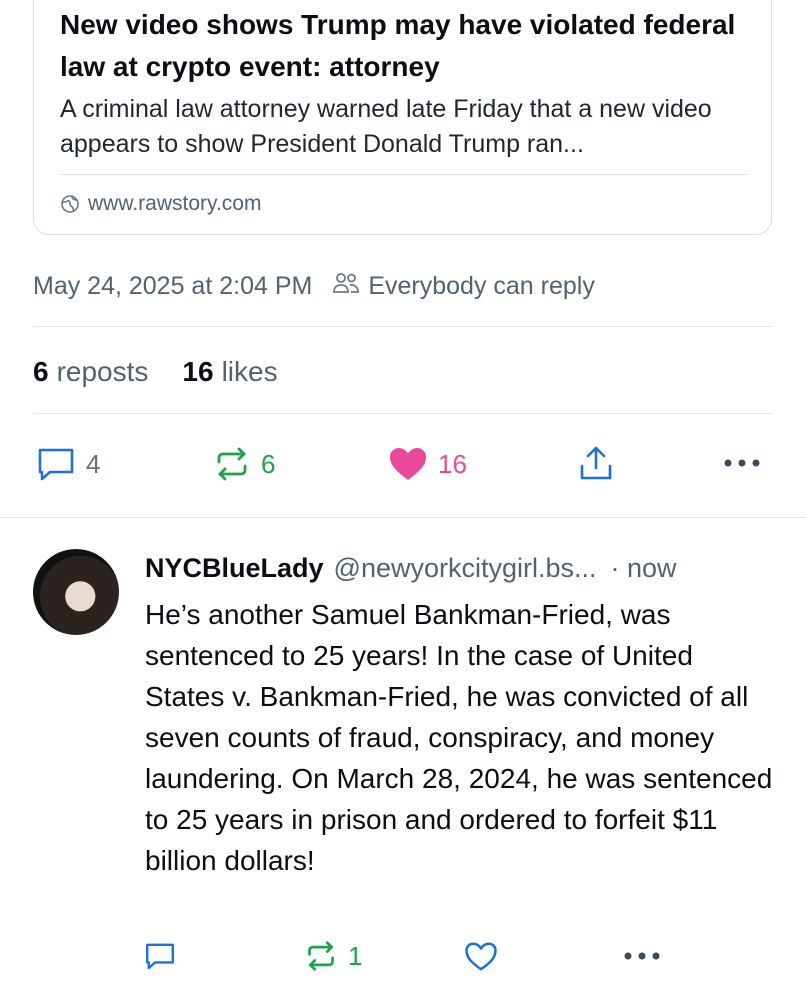 This screenshot has width=806, height=1000. What do you see at coordinates (249, 371) in the screenshot?
I see `likes-label: likes` at bounding box center [249, 371].